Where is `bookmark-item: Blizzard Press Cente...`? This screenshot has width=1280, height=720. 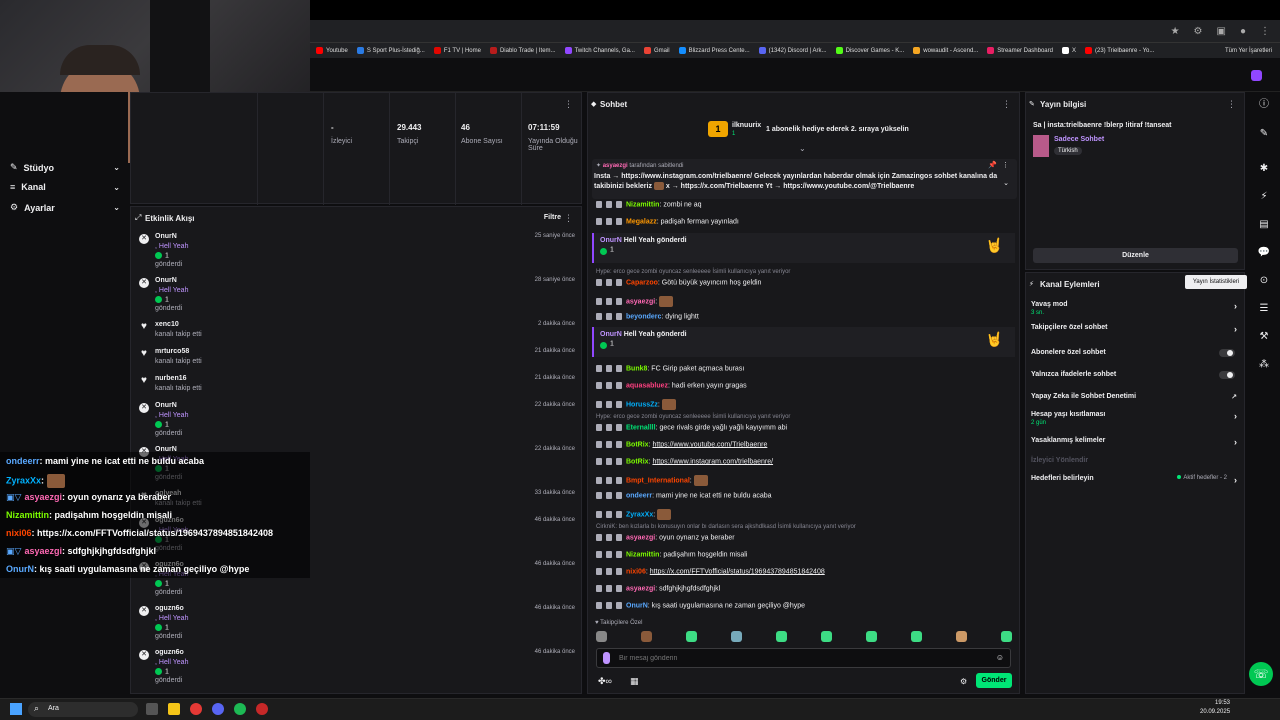
bookmark-item: Blizzard Press Cente... is located at coordinates (714, 50).